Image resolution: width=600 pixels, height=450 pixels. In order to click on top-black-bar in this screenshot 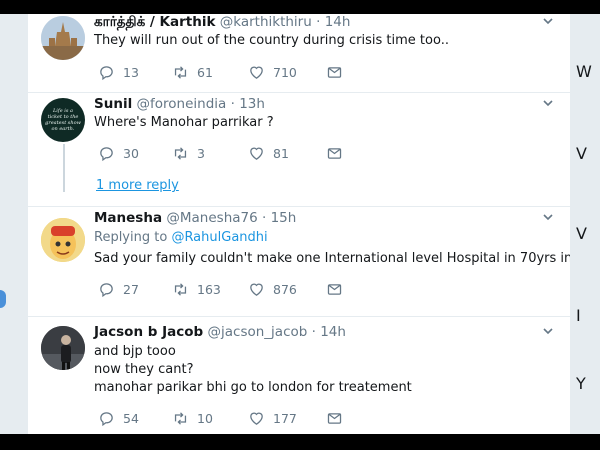, I will do `click(300, 7)`.